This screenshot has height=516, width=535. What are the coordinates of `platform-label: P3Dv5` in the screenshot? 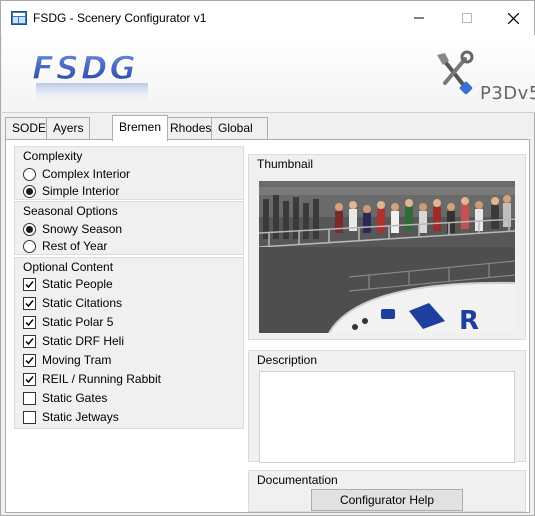 It's located at (507, 93).